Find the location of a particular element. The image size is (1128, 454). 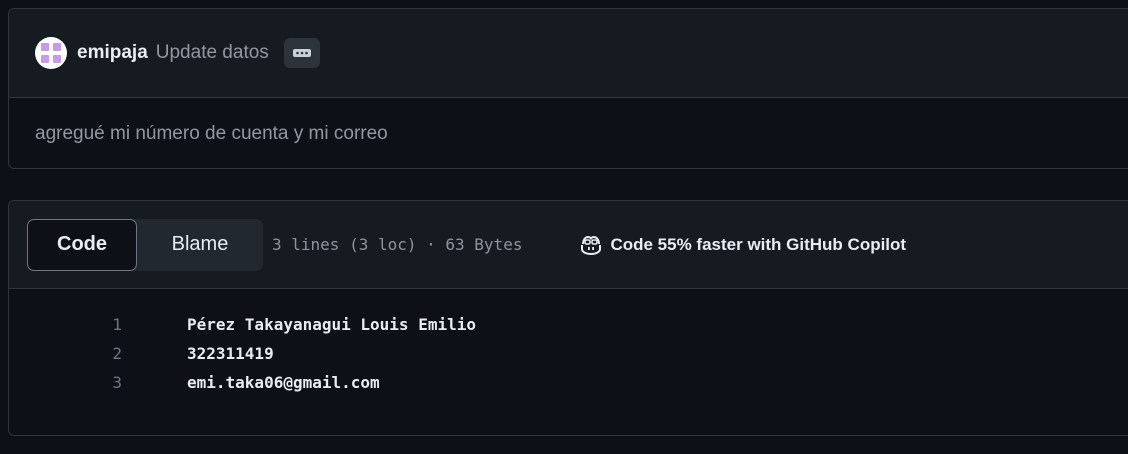

commit-author: emipaja is located at coordinates (112, 53).